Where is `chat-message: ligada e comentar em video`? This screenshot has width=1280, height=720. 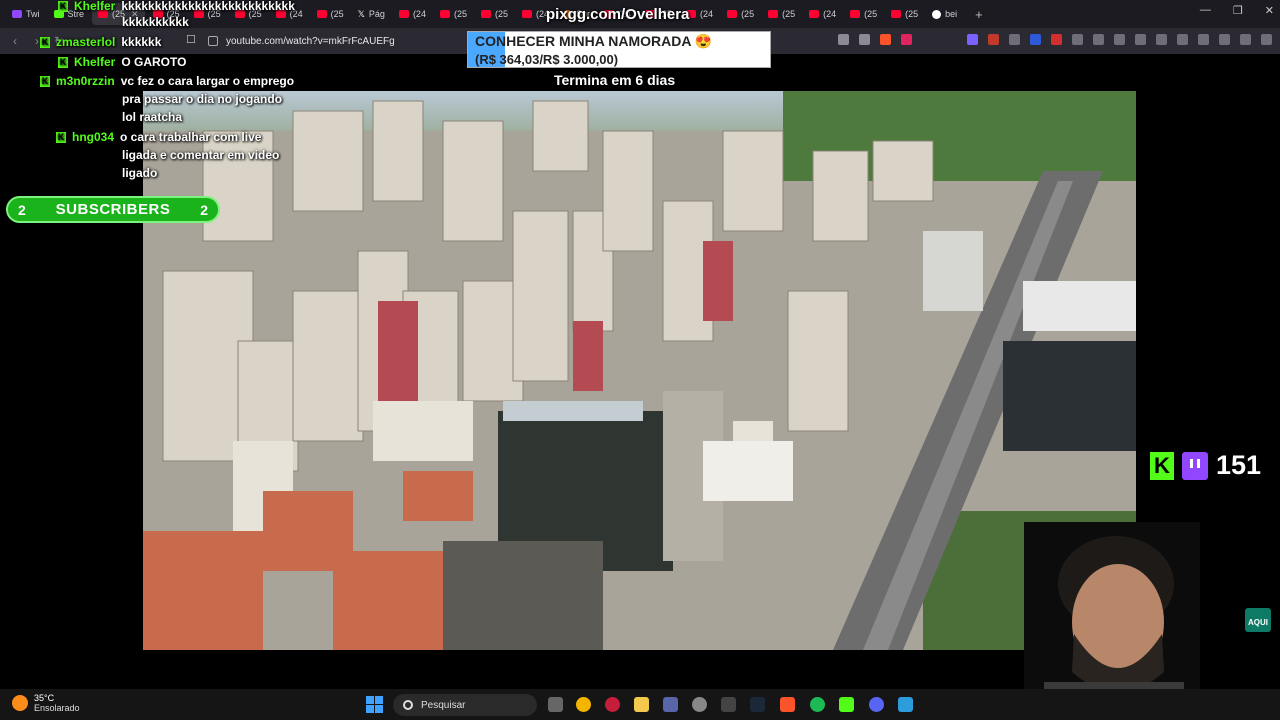 chat-message: ligada e comentar em video is located at coordinates (200, 155).